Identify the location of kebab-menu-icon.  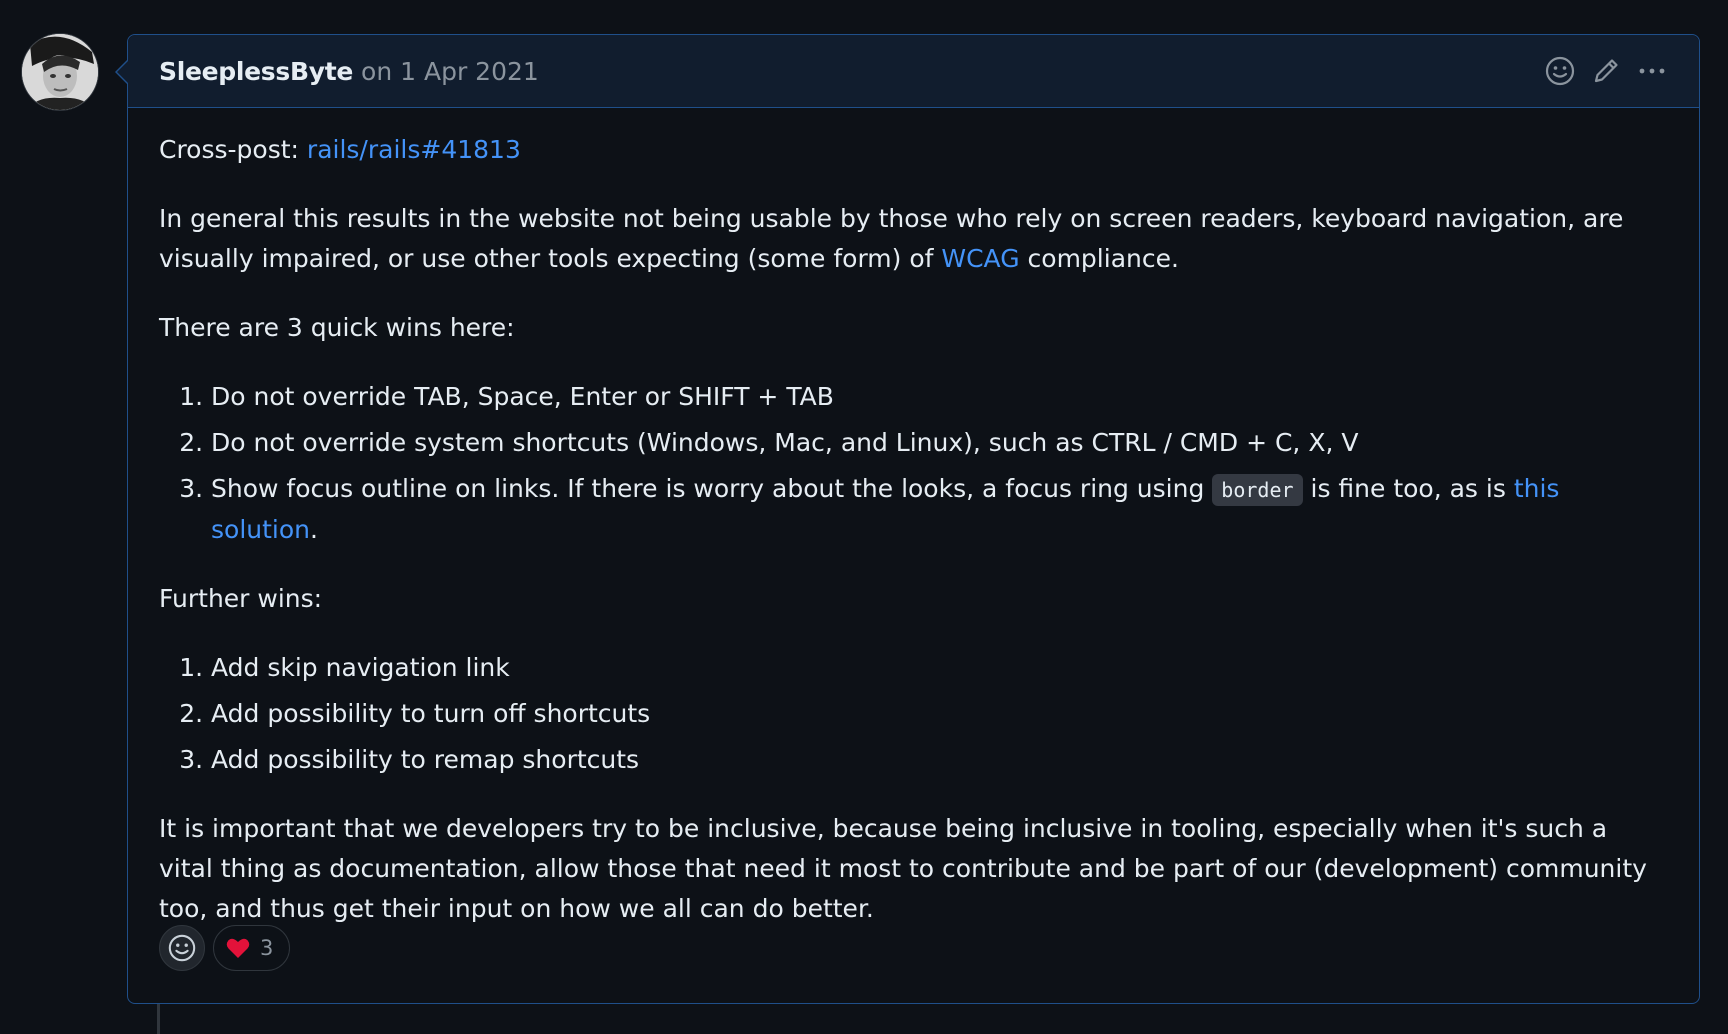
(1652, 71).